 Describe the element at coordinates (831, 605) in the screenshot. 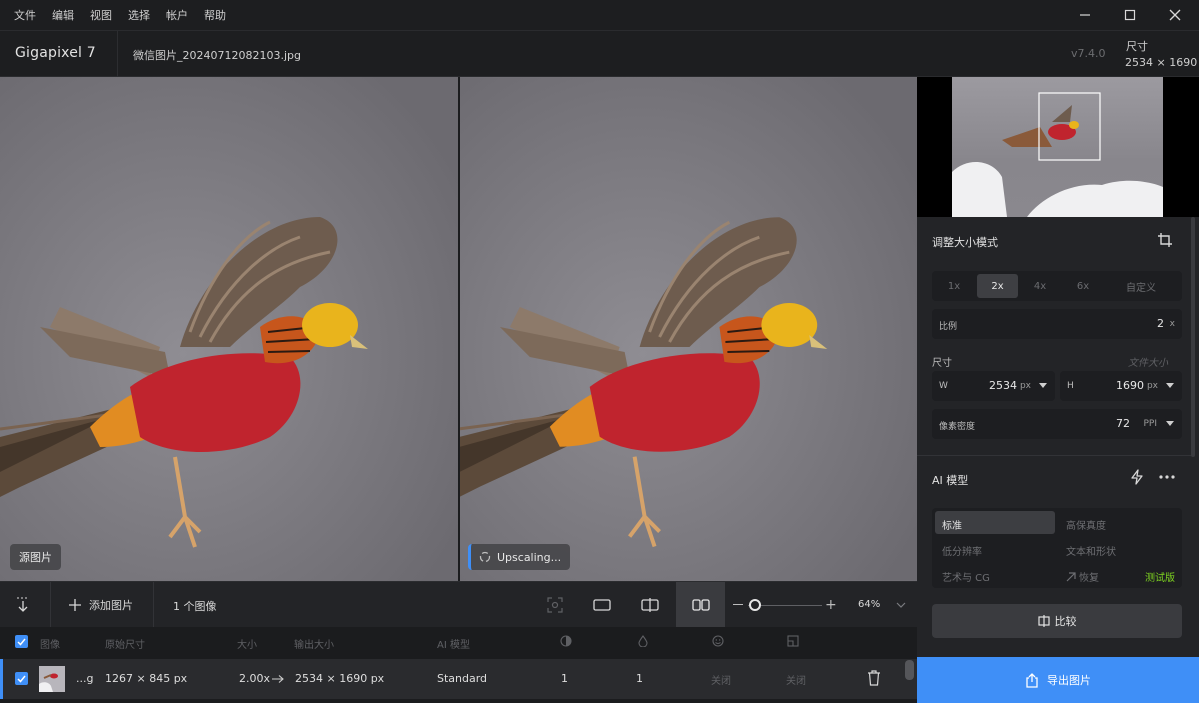

I see `zoom-in-button: +` at that location.